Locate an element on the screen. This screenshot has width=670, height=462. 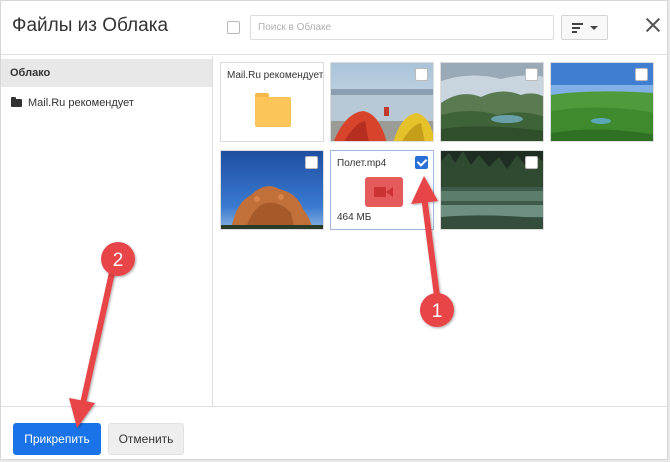
sidebar-item-label: Облако is located at coordinates (30, 73).